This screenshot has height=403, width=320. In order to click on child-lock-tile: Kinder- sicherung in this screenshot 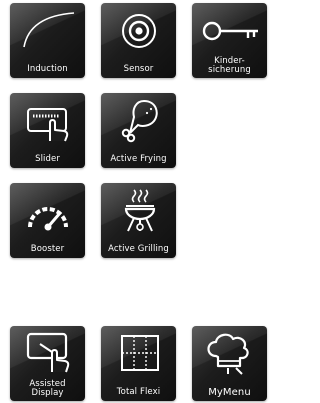, I will do `click(229, 40)`.